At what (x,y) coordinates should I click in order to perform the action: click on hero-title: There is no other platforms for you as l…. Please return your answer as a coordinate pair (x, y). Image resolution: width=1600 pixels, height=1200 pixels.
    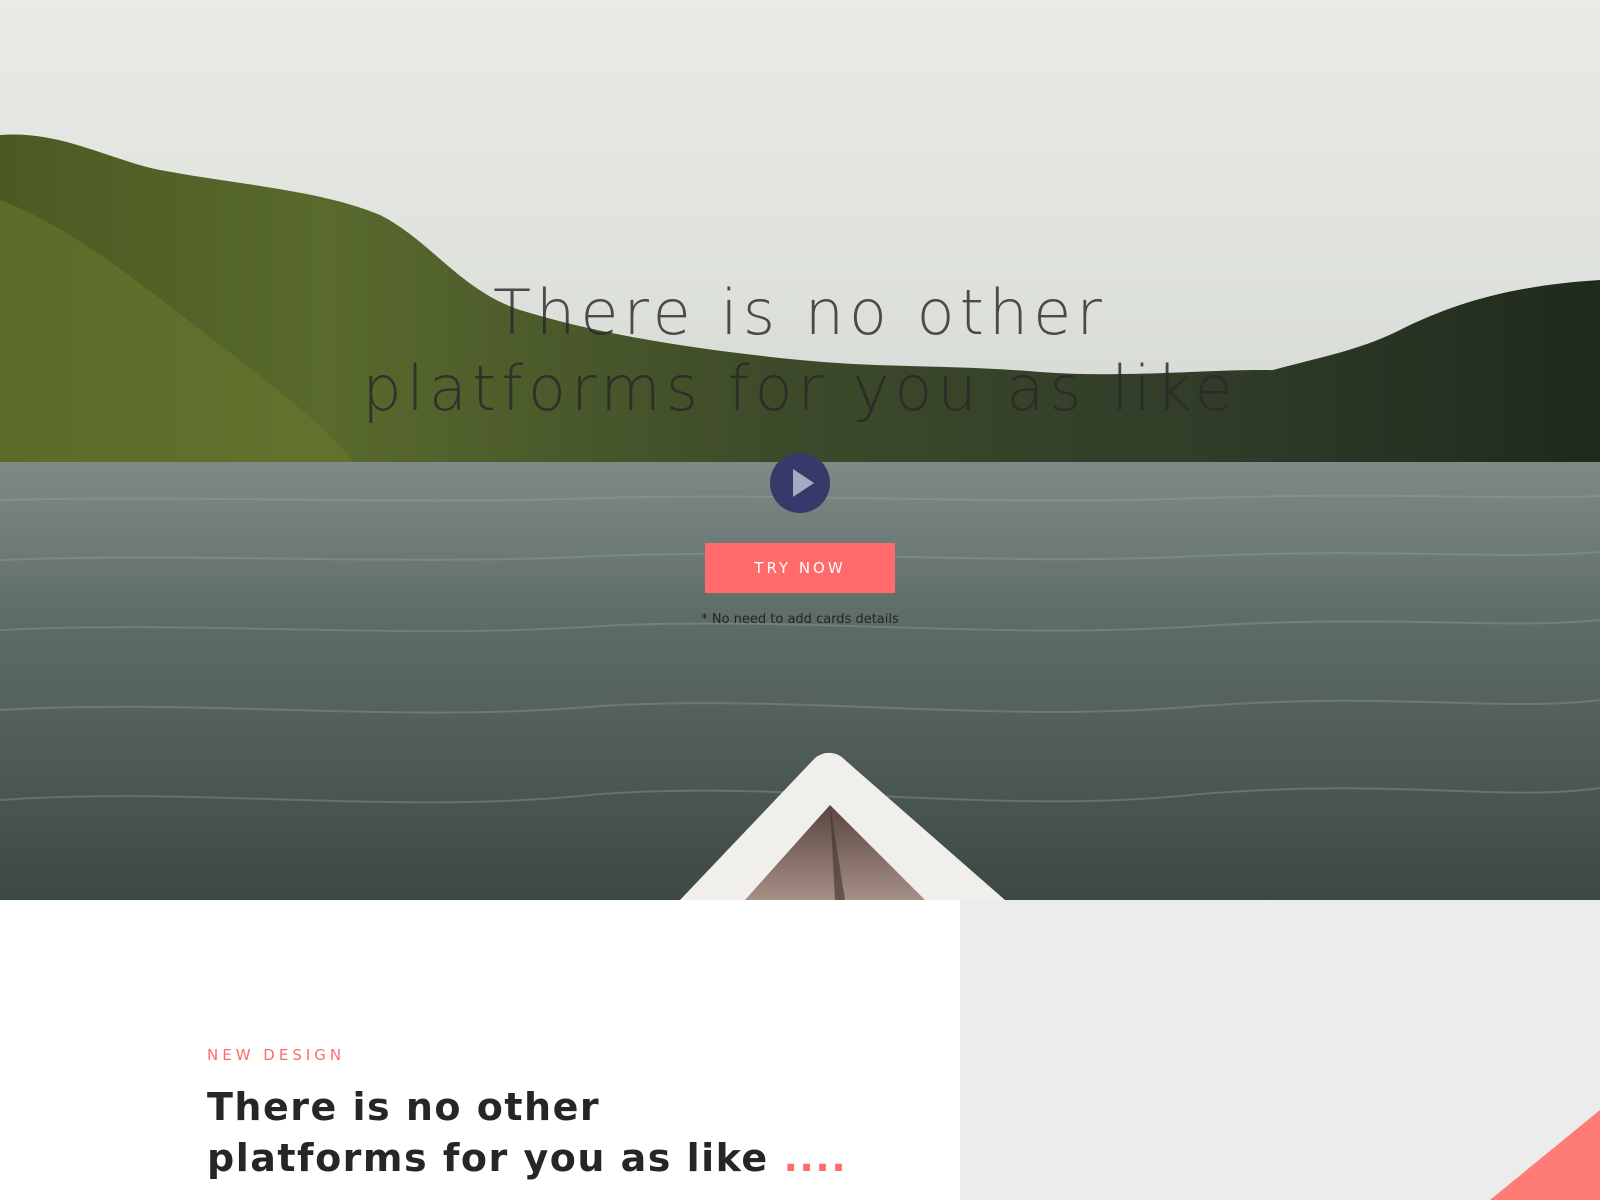
    Looking at the image, I should click on (800, 351).